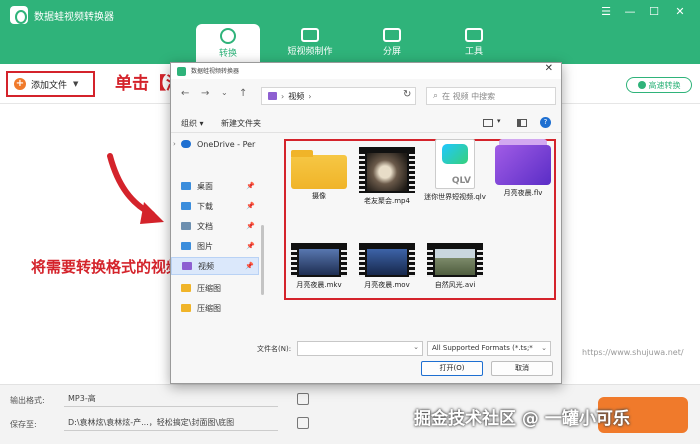 The height and width of the screenshot is (444, 700). What do you see at coordinates (187, 266) in the screenshot?
I see `video-folder-icon` at bounding box center [187, 266].